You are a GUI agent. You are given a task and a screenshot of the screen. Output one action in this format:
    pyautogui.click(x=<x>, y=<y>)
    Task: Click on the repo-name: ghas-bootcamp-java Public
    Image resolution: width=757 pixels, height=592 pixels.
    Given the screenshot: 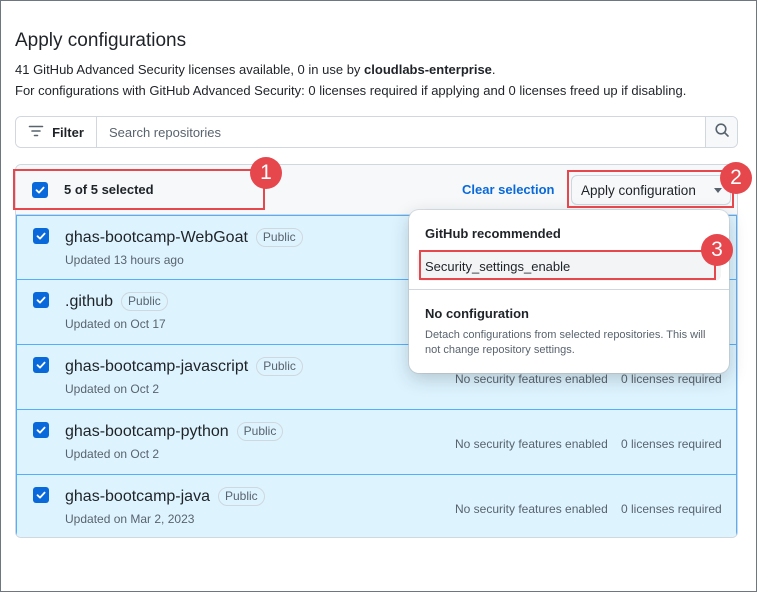 What is the action you would take?
    pyautogui.click(x=165, y=496)
    